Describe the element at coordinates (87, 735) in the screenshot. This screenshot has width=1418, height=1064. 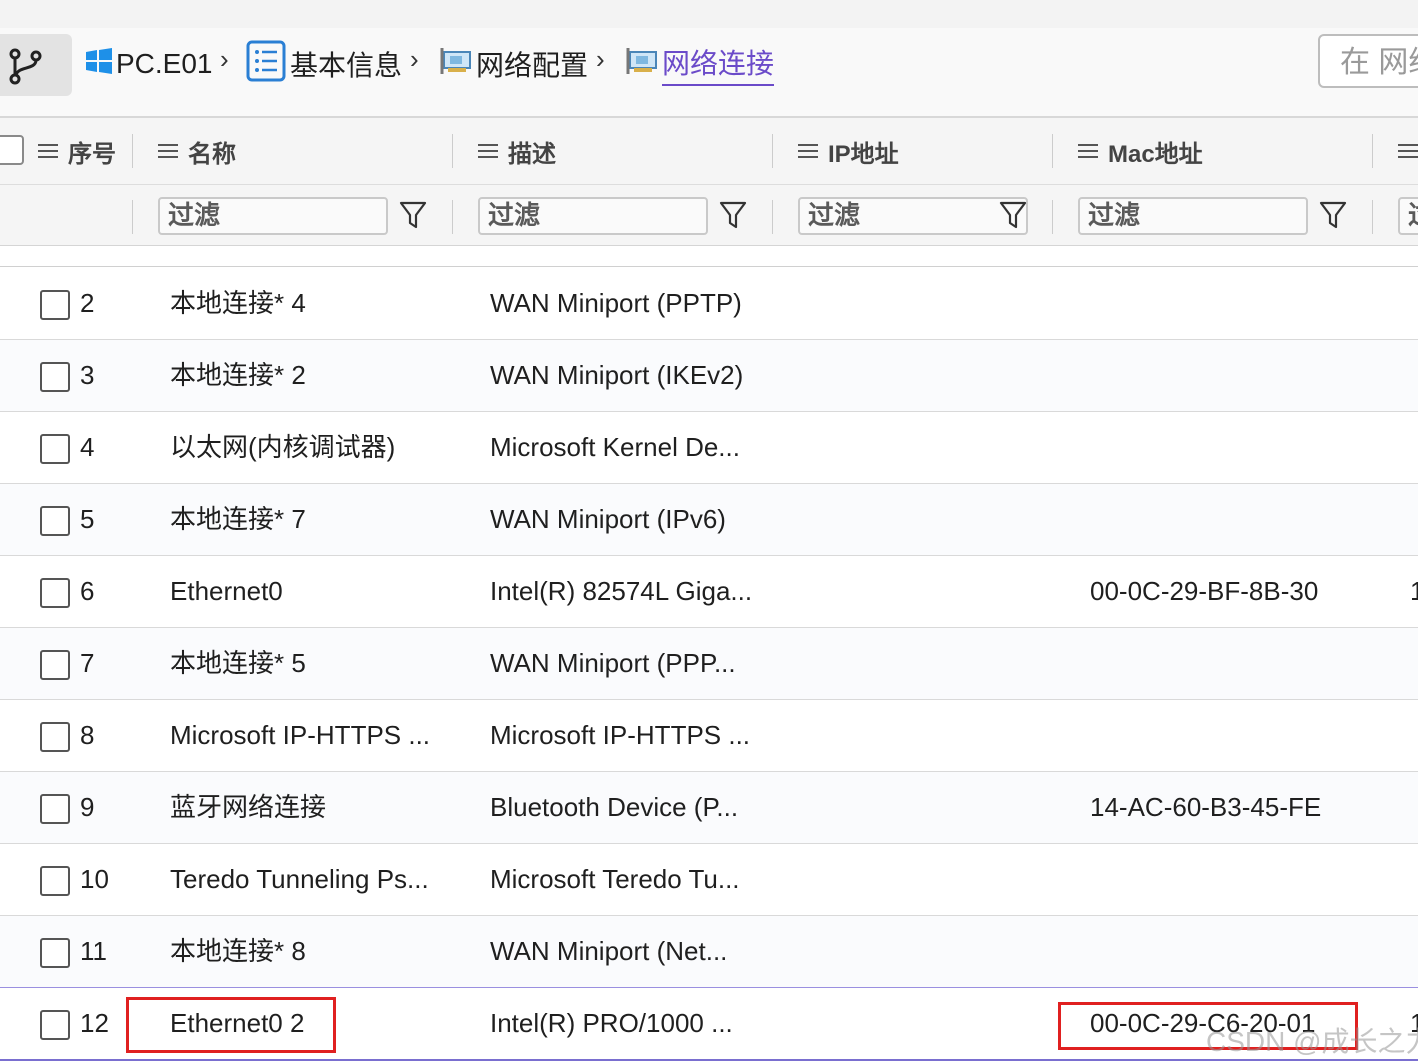
I see `cell-no: 8` at that location.